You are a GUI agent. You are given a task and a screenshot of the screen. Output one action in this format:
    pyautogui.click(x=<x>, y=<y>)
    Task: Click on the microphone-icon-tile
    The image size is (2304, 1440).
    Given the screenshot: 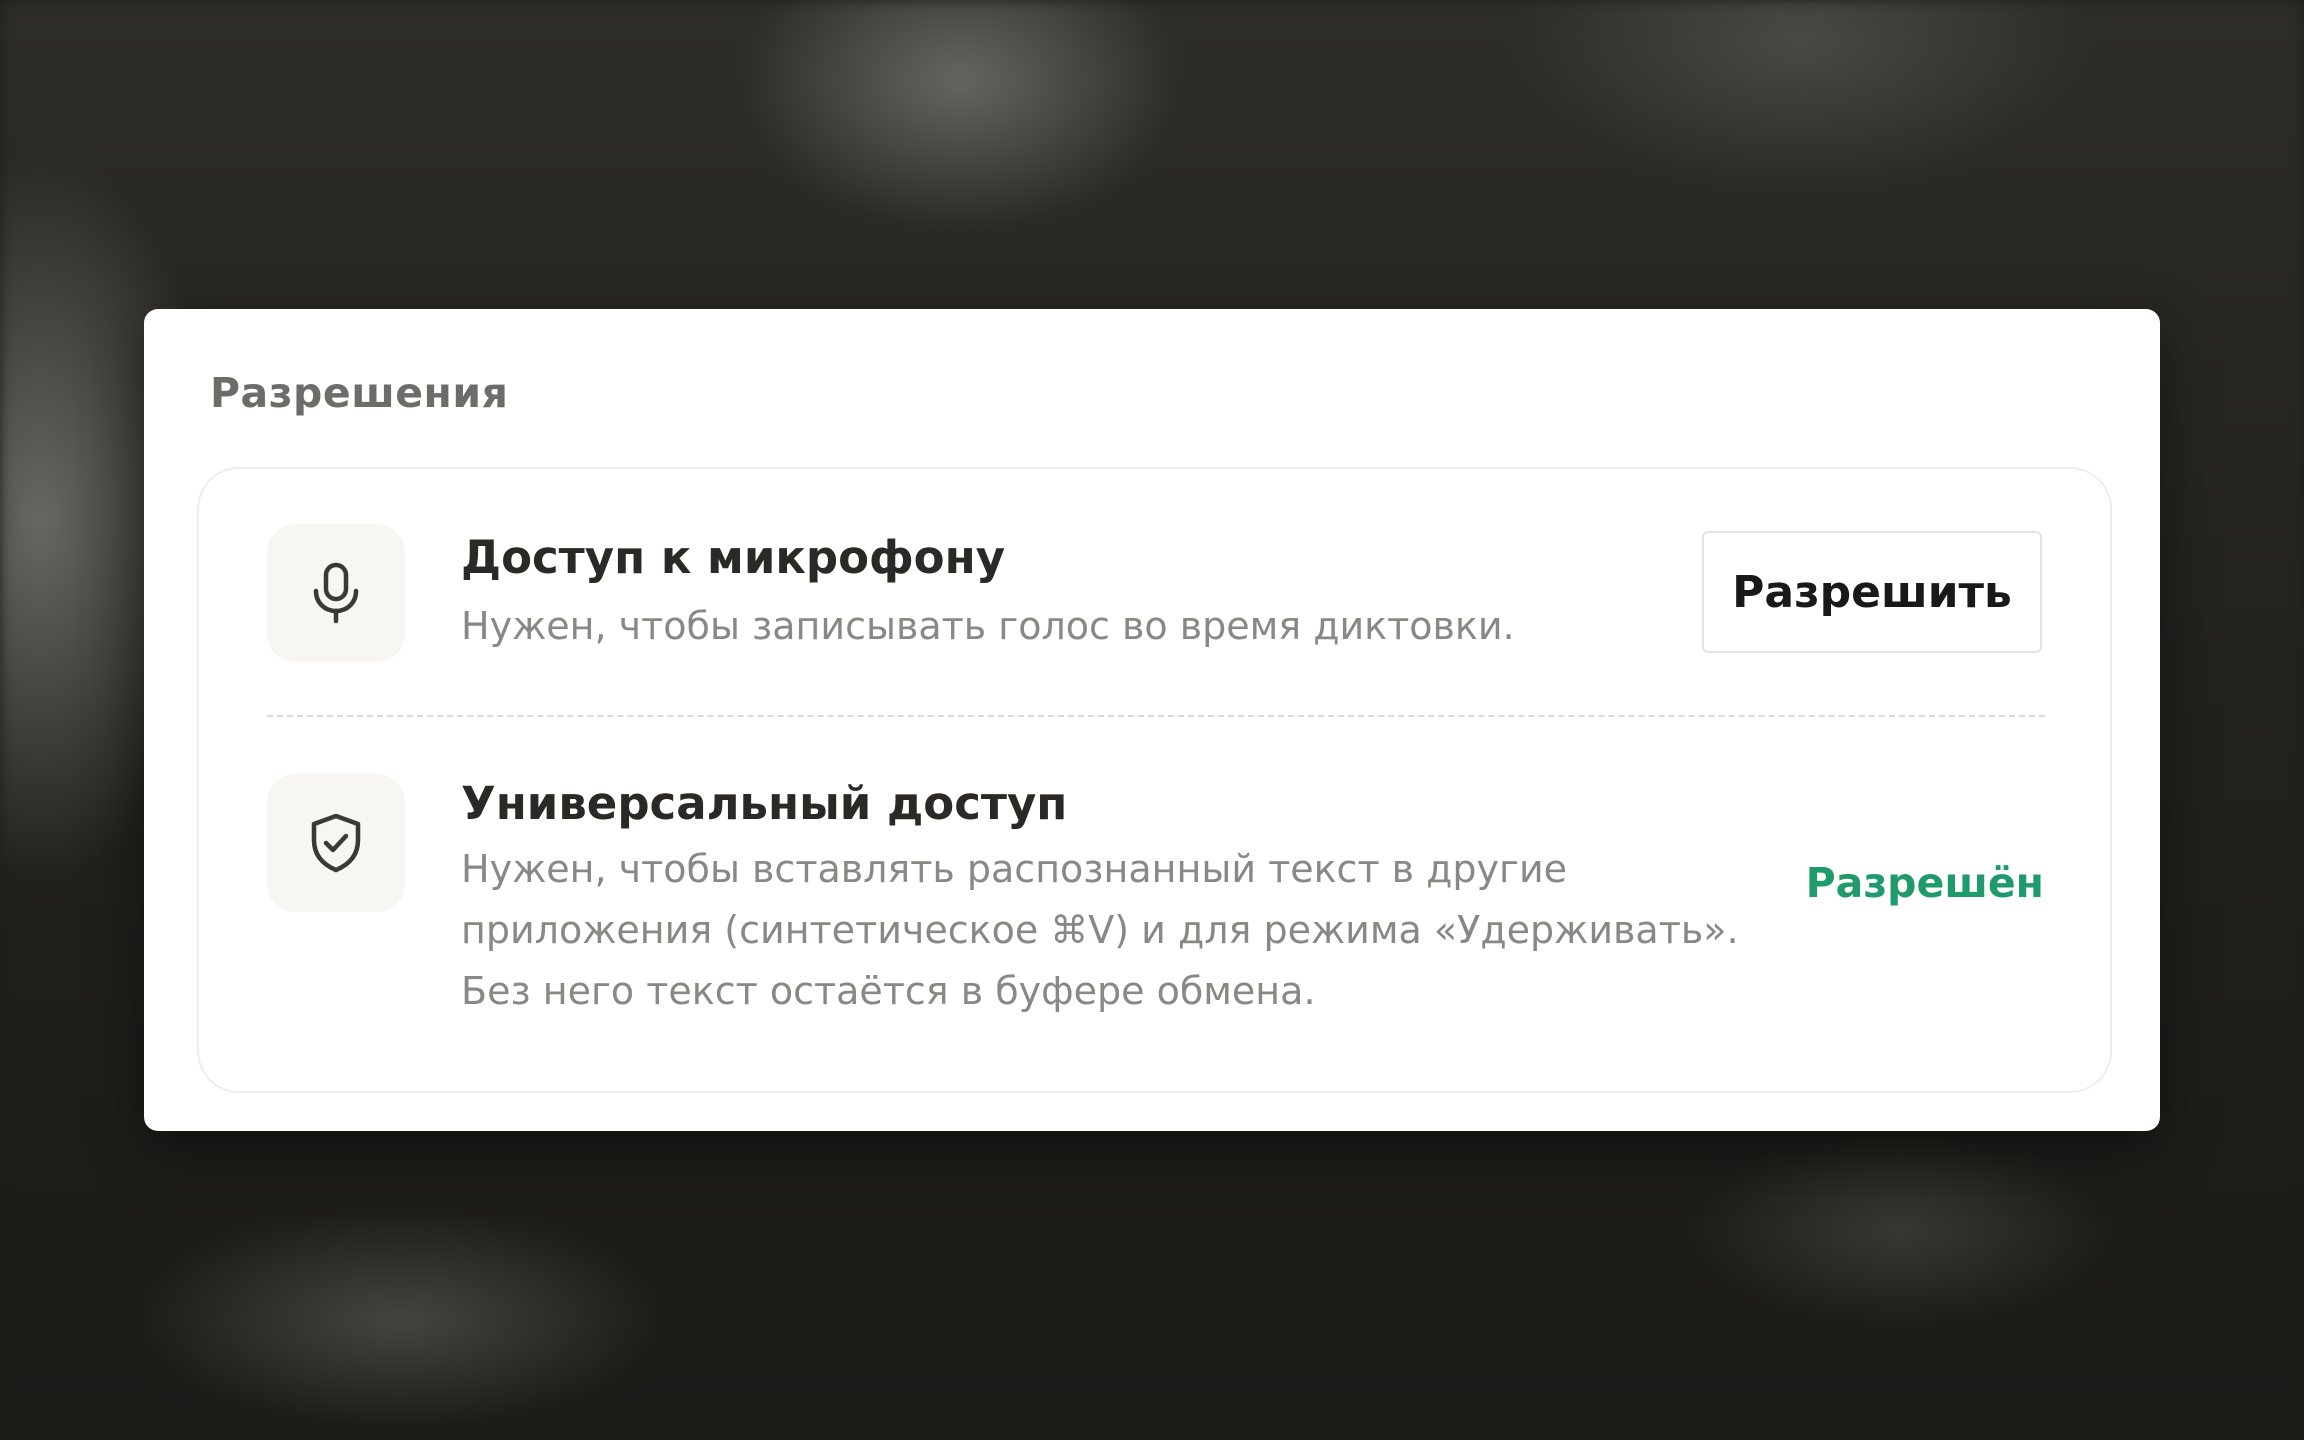 What is the action you would take?
    pyautogui.click(x=336, y=593)
    